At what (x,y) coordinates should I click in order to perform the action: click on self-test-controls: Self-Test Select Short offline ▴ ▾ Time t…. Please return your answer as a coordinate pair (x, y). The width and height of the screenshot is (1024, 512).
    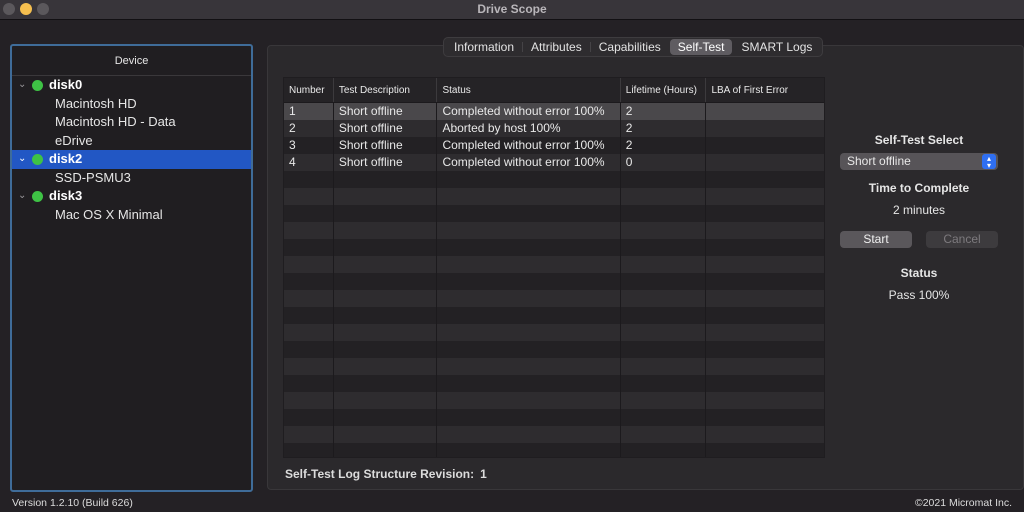
    Looking at the image, I should click on (919, 217).